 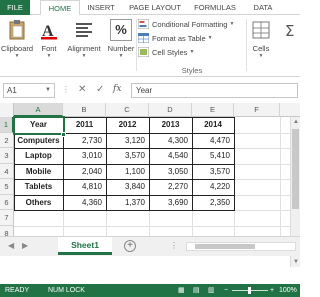 What do you see at coordinates (25, 245) in the screenshot?
I see `next-sheet-icon: ▶` at bounding box center [25, 245].